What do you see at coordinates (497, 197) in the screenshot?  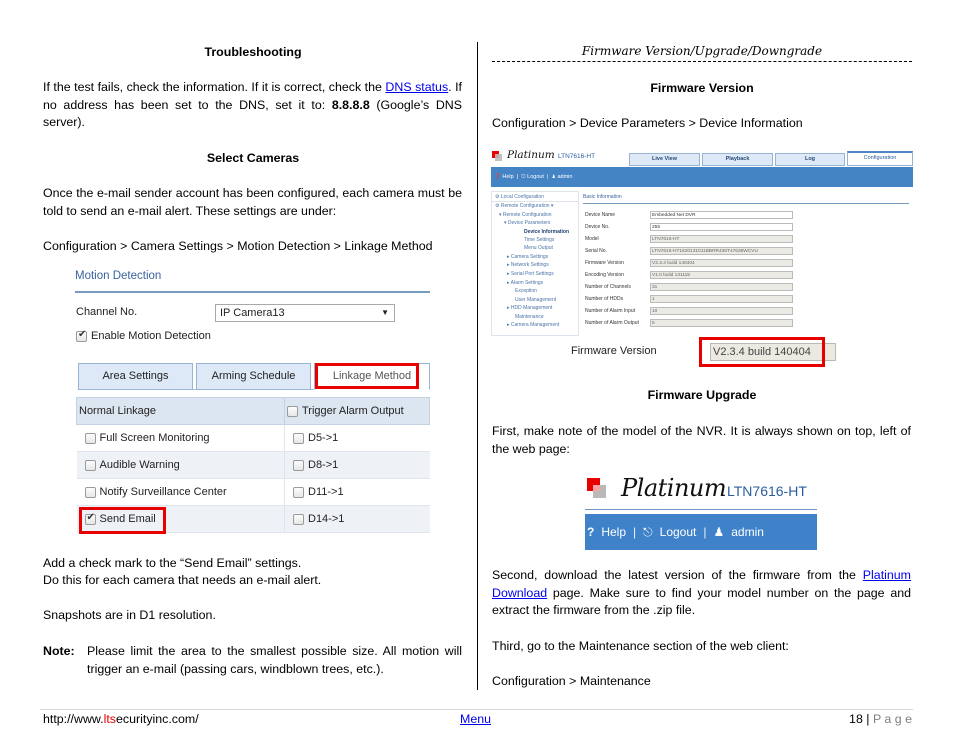 I see `gear-icon: ⚙` at bounding box center [497, 197].